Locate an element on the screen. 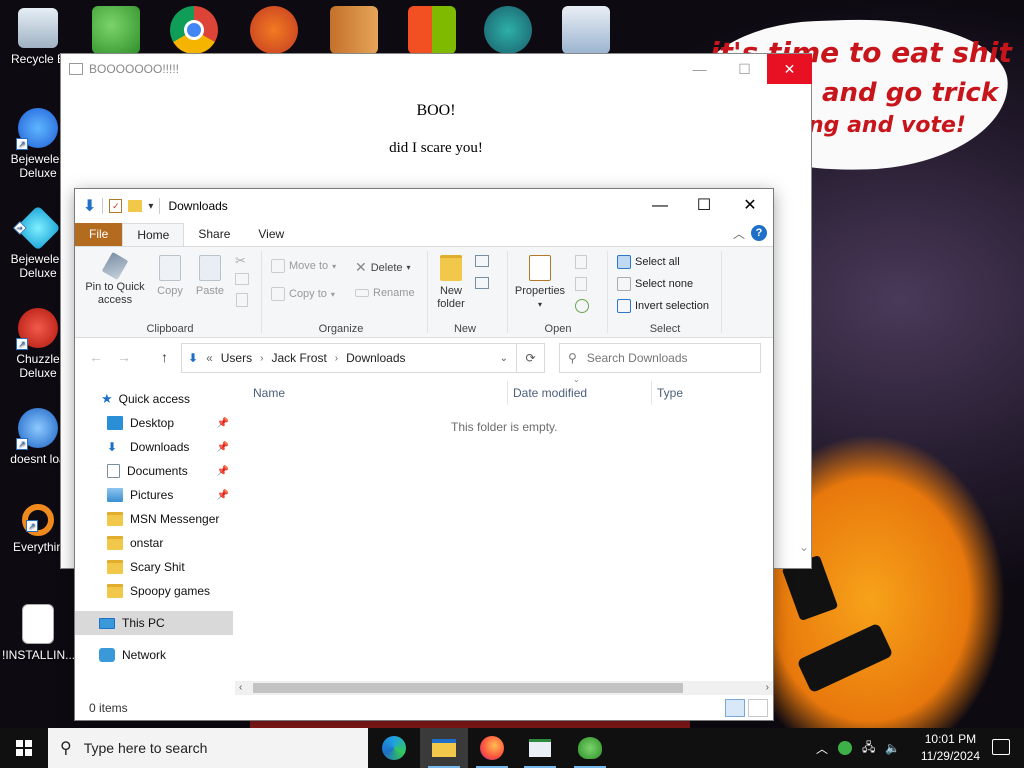  rename-button: Rename is located at coordinates (385, 293).